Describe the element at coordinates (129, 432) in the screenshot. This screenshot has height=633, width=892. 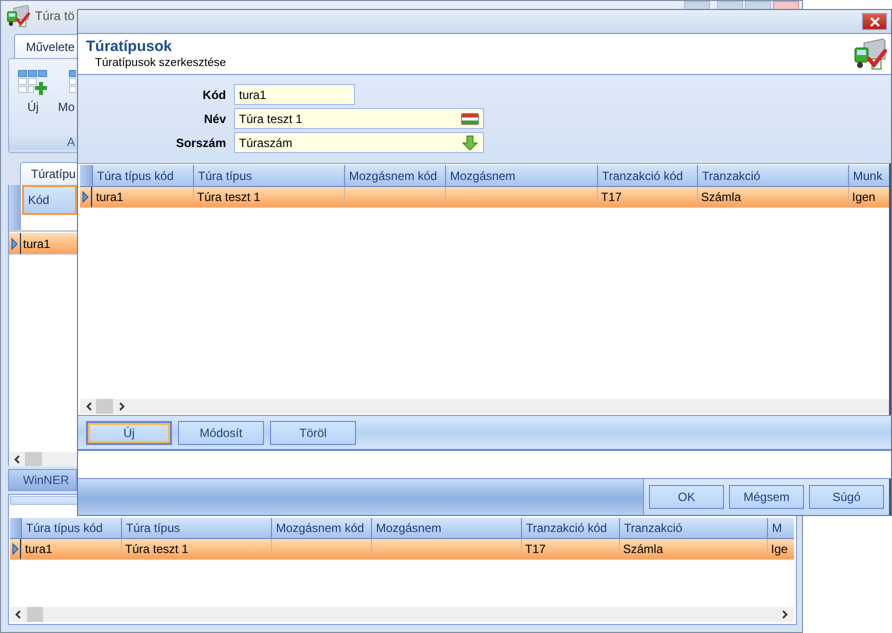
I see `action-button: Új` at that location.